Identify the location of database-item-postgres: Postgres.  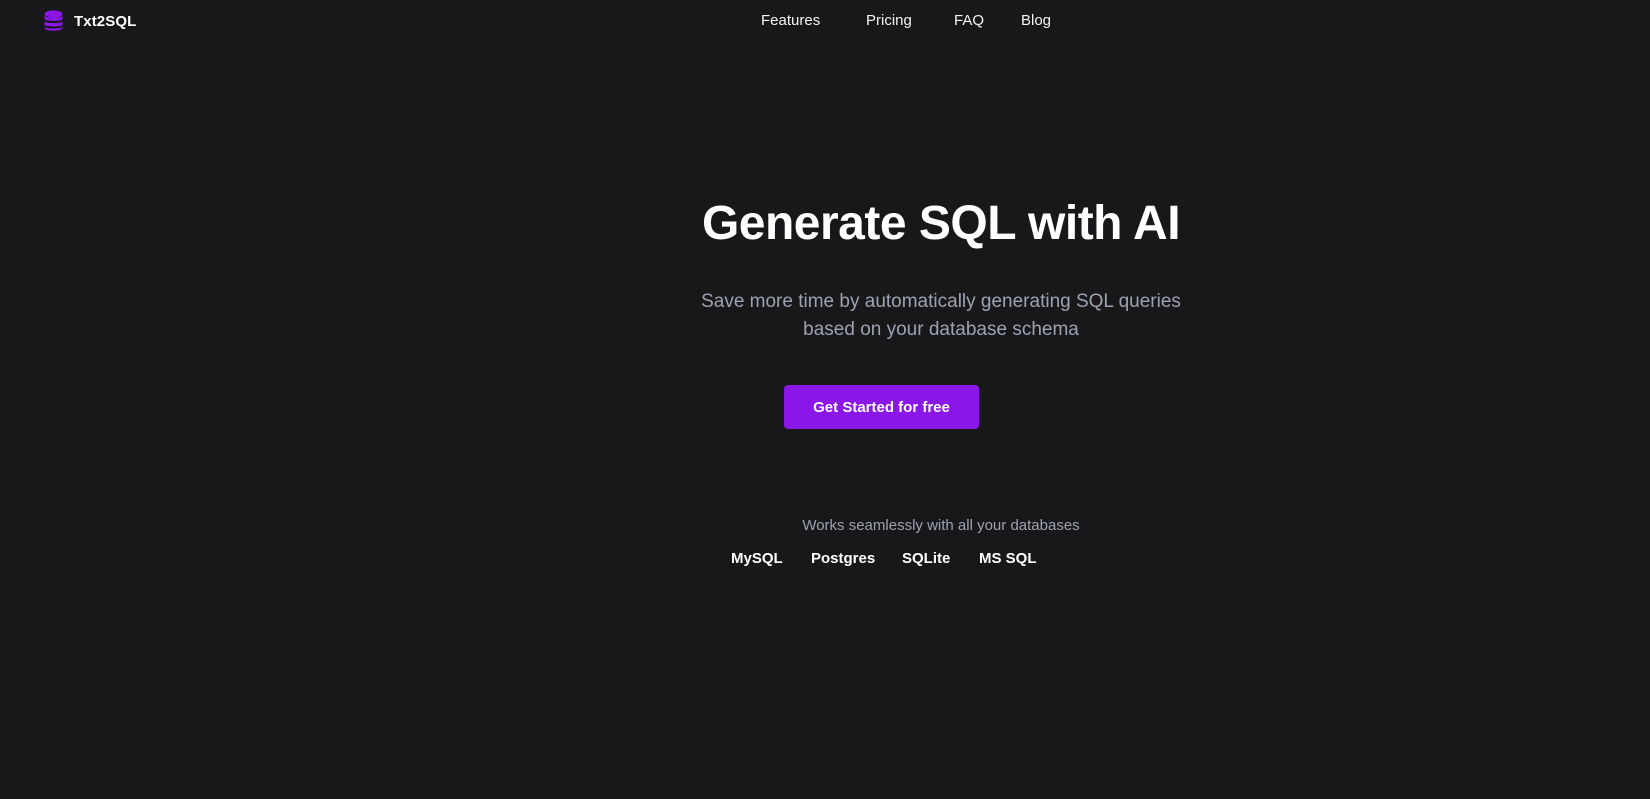
(843, 558).